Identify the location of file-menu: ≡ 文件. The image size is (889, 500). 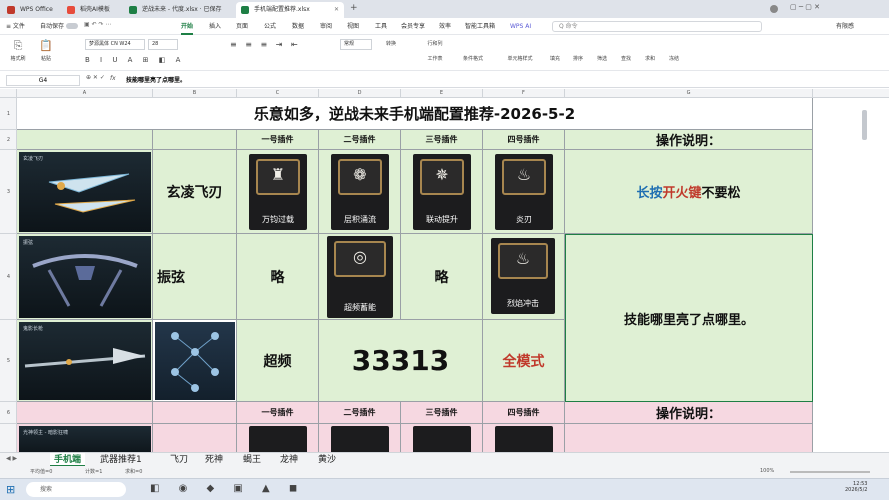
(15, 26).